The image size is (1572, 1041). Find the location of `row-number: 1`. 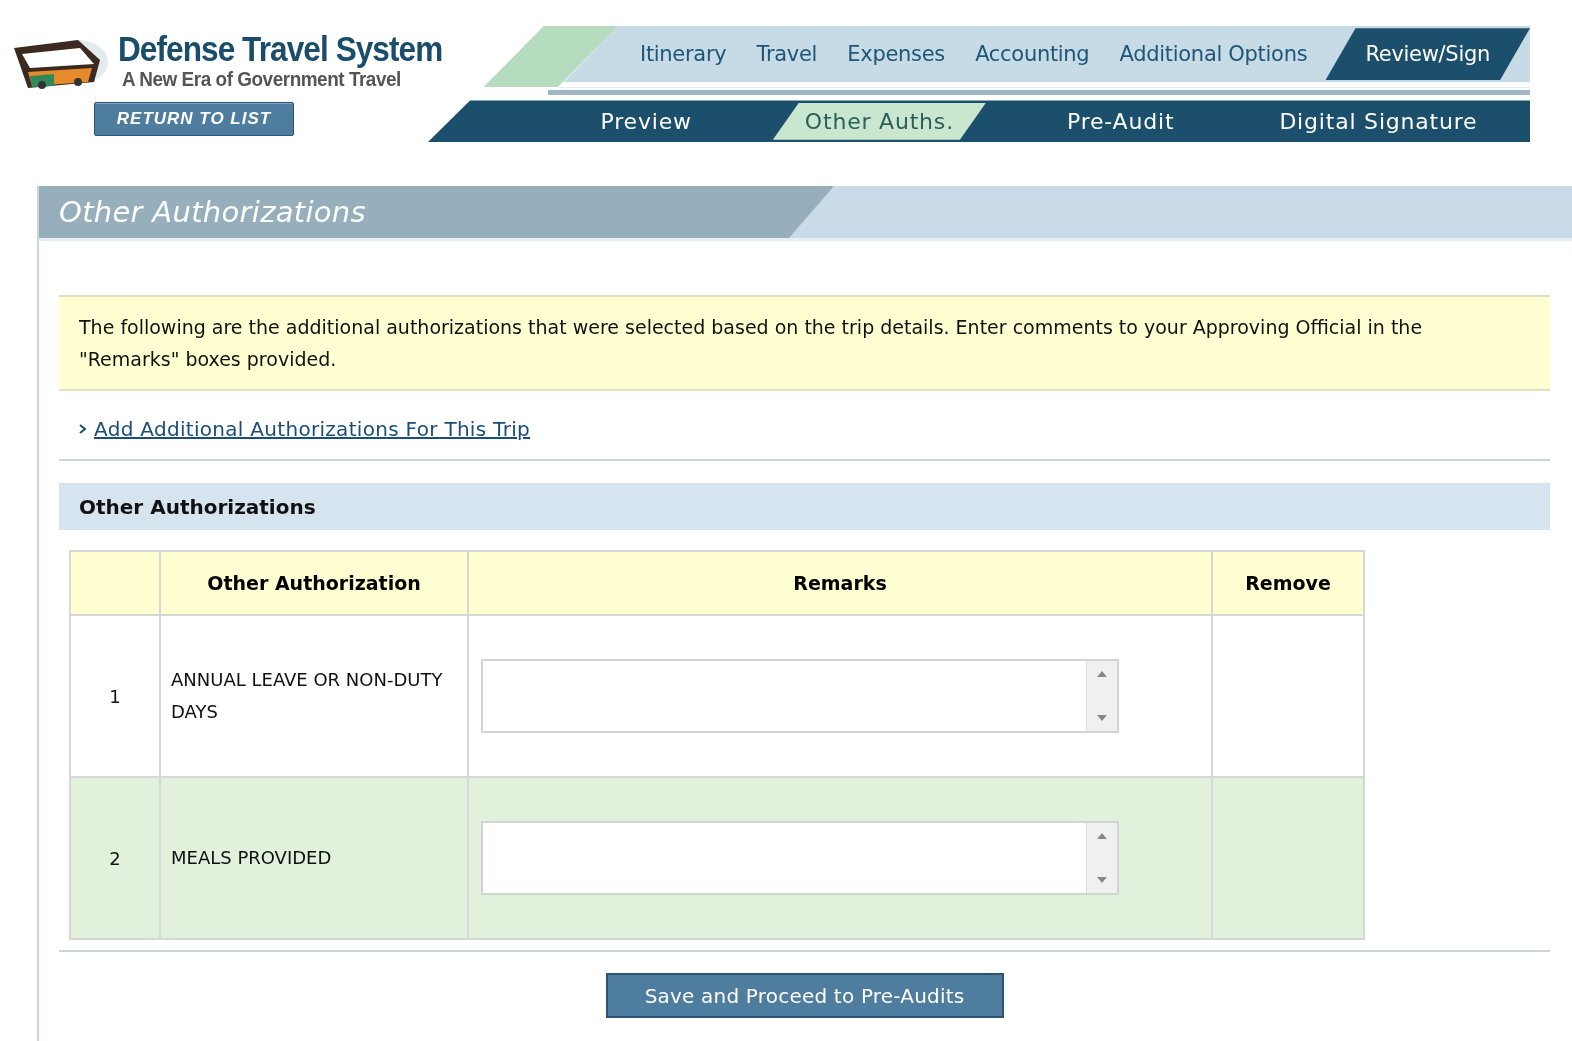

row-number: 1 is located at coordinates (115, 696).